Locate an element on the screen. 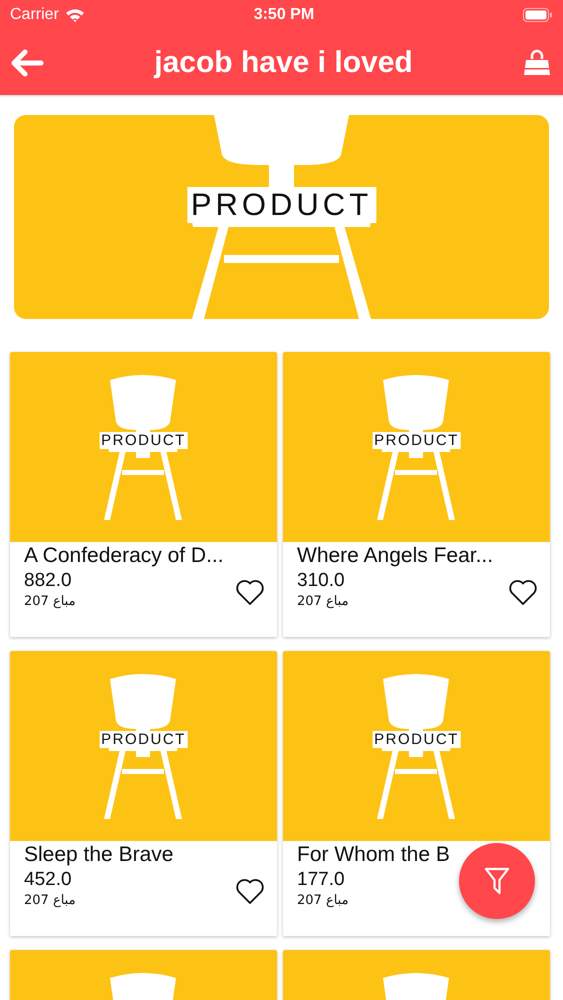  back-arrow-icon is located at coordinates (27, 62).